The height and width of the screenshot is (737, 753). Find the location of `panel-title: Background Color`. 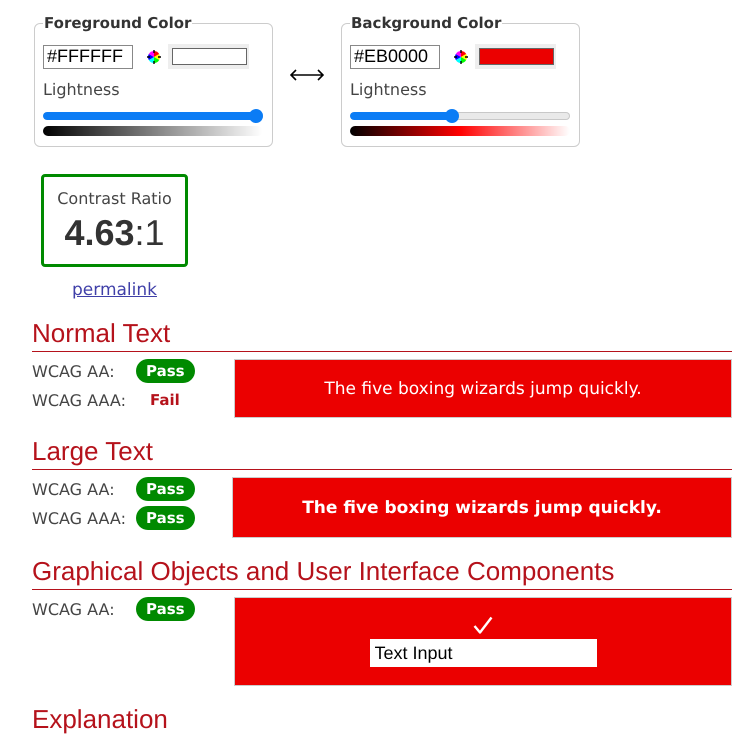

panel-title: Background Color is located at coordinates (426, 23).